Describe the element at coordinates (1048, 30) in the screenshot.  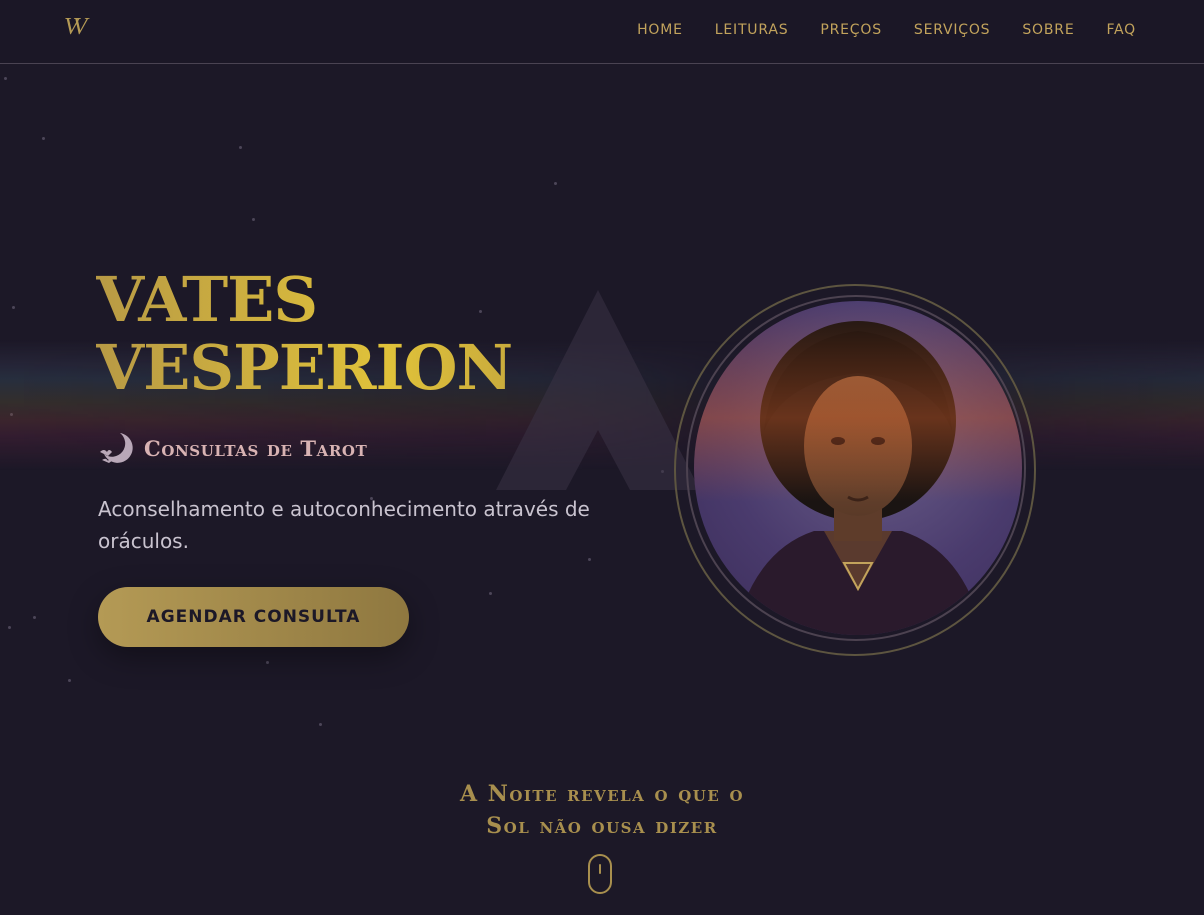
I see `nav-item-sobre: SOBRE` at that location.